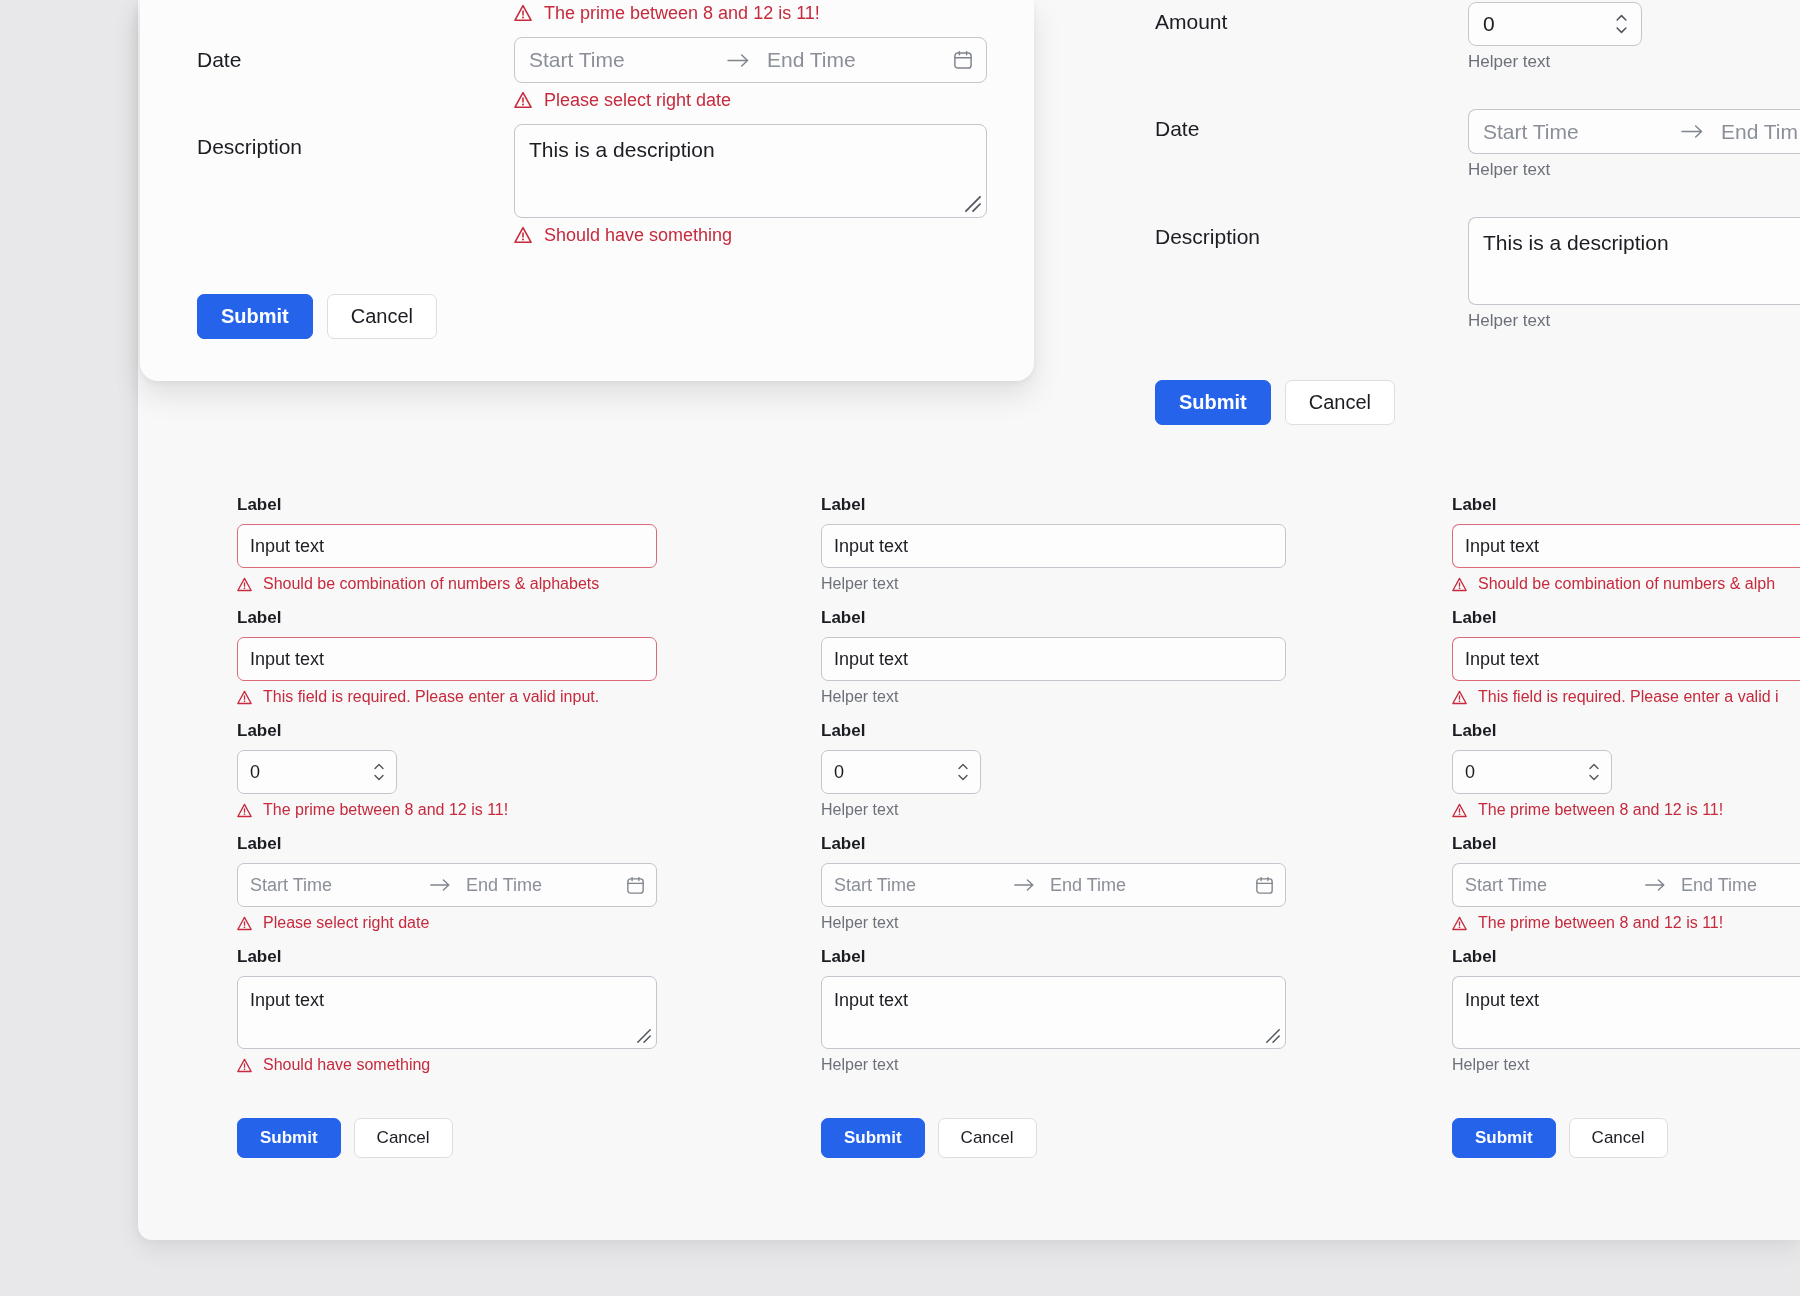 The height and width of the screenshot is (1296, 1800). Describe the element at coordinates (1628, 697) in the screenshot. I see `error-message: This field is required. Please enter a valid i` at that location.